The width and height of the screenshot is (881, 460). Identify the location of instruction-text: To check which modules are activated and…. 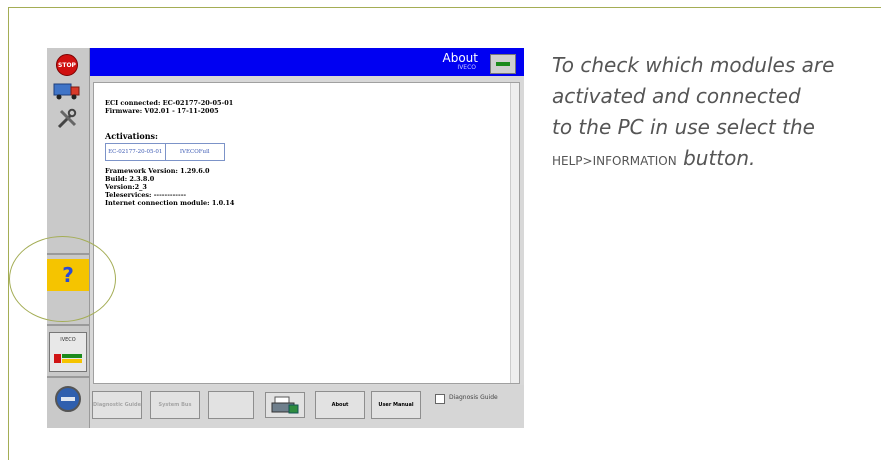
(702, 113).